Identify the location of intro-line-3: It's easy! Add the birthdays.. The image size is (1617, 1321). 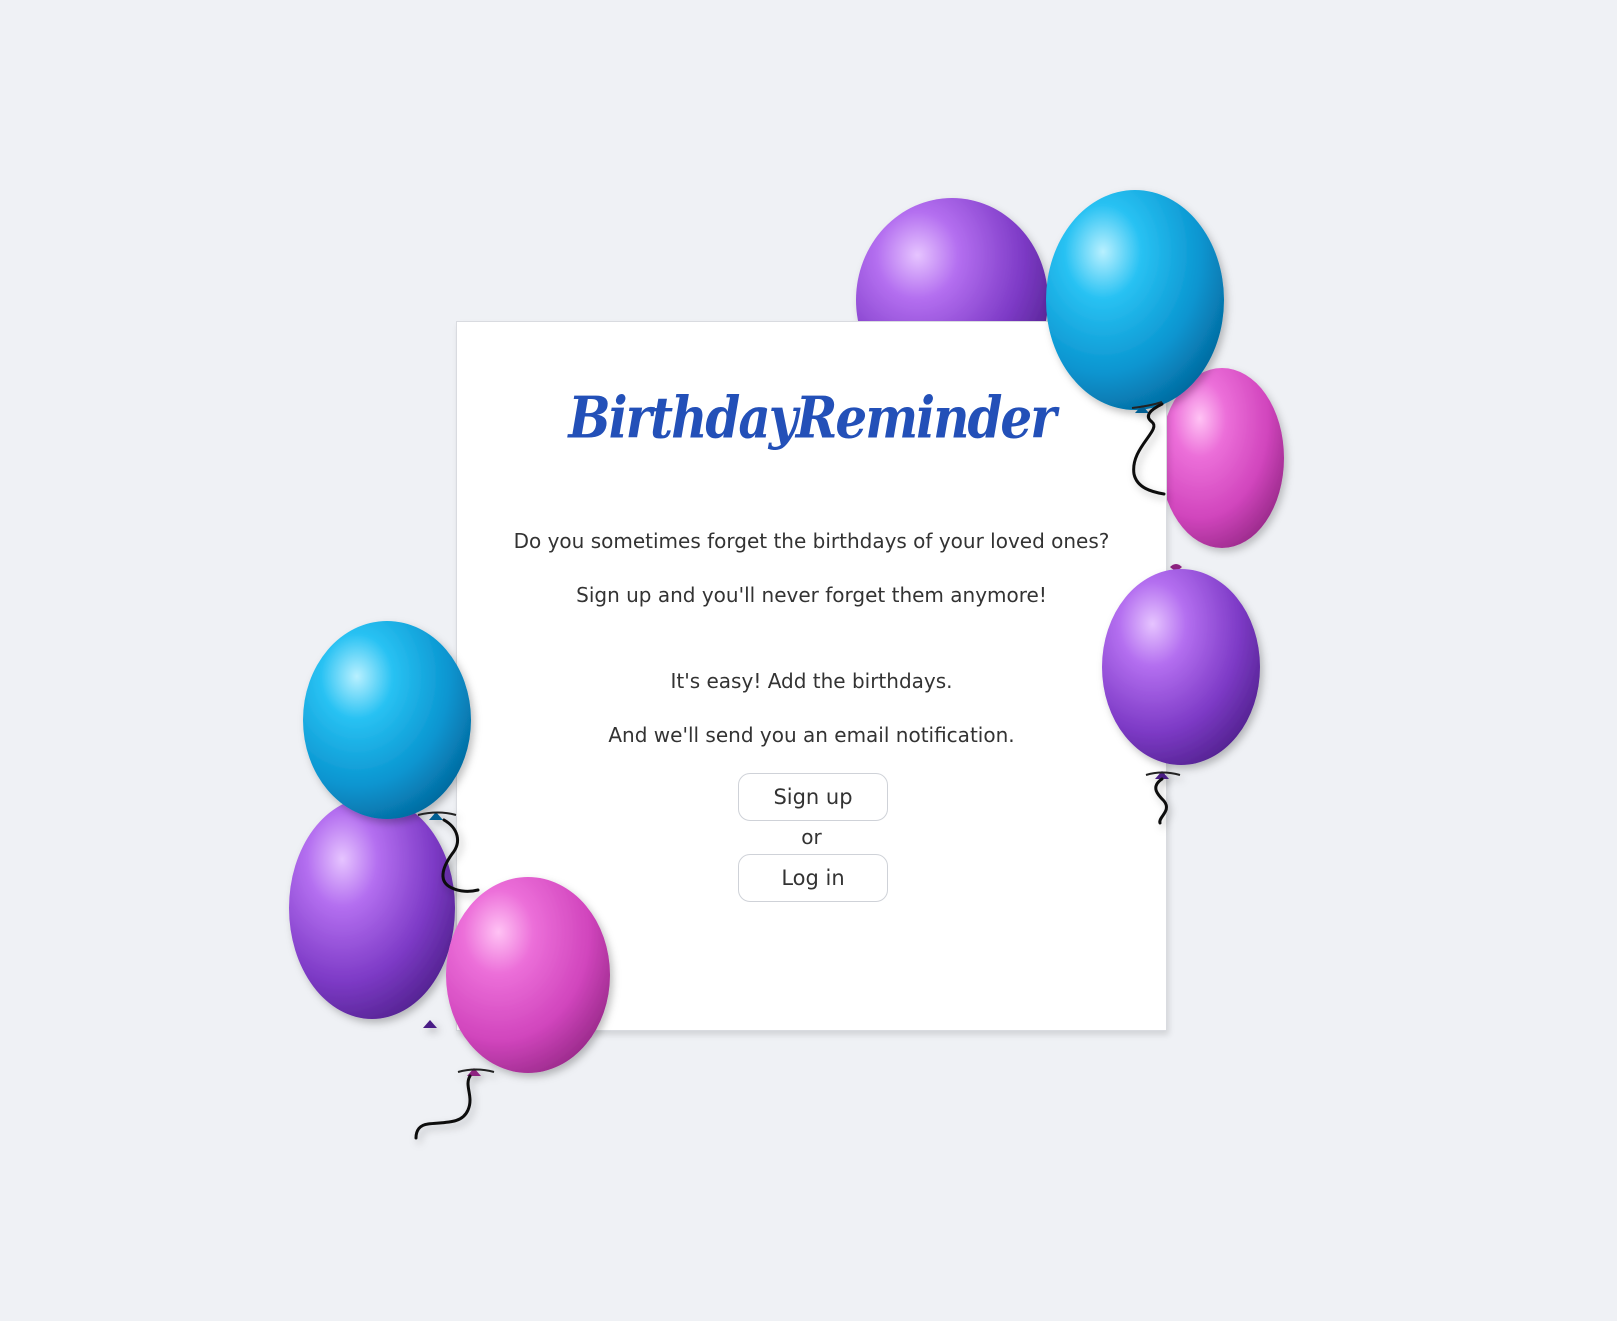
(811, 681).